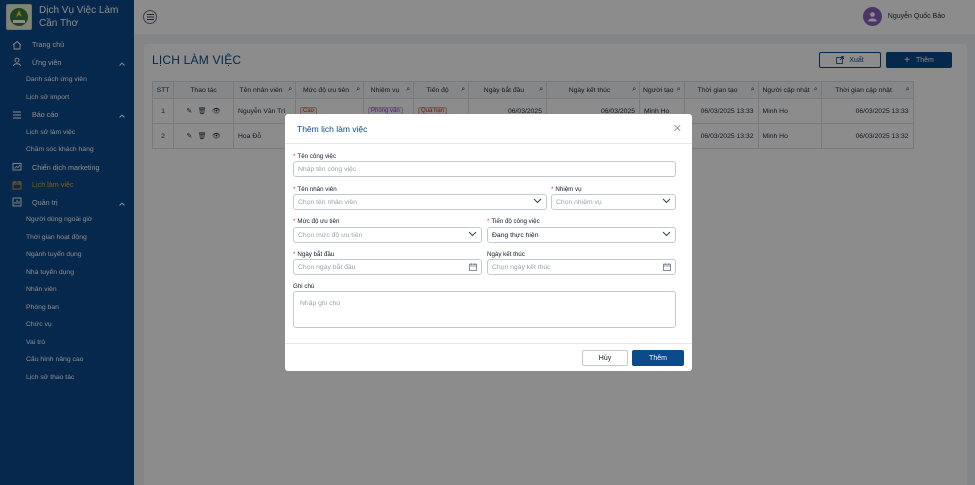 The image size is (975, 485). What do you see at coordinates (566, 189) in the screenshot?
I see `task-label: * Nhiệm vụ` at bounding box center [566, 189].